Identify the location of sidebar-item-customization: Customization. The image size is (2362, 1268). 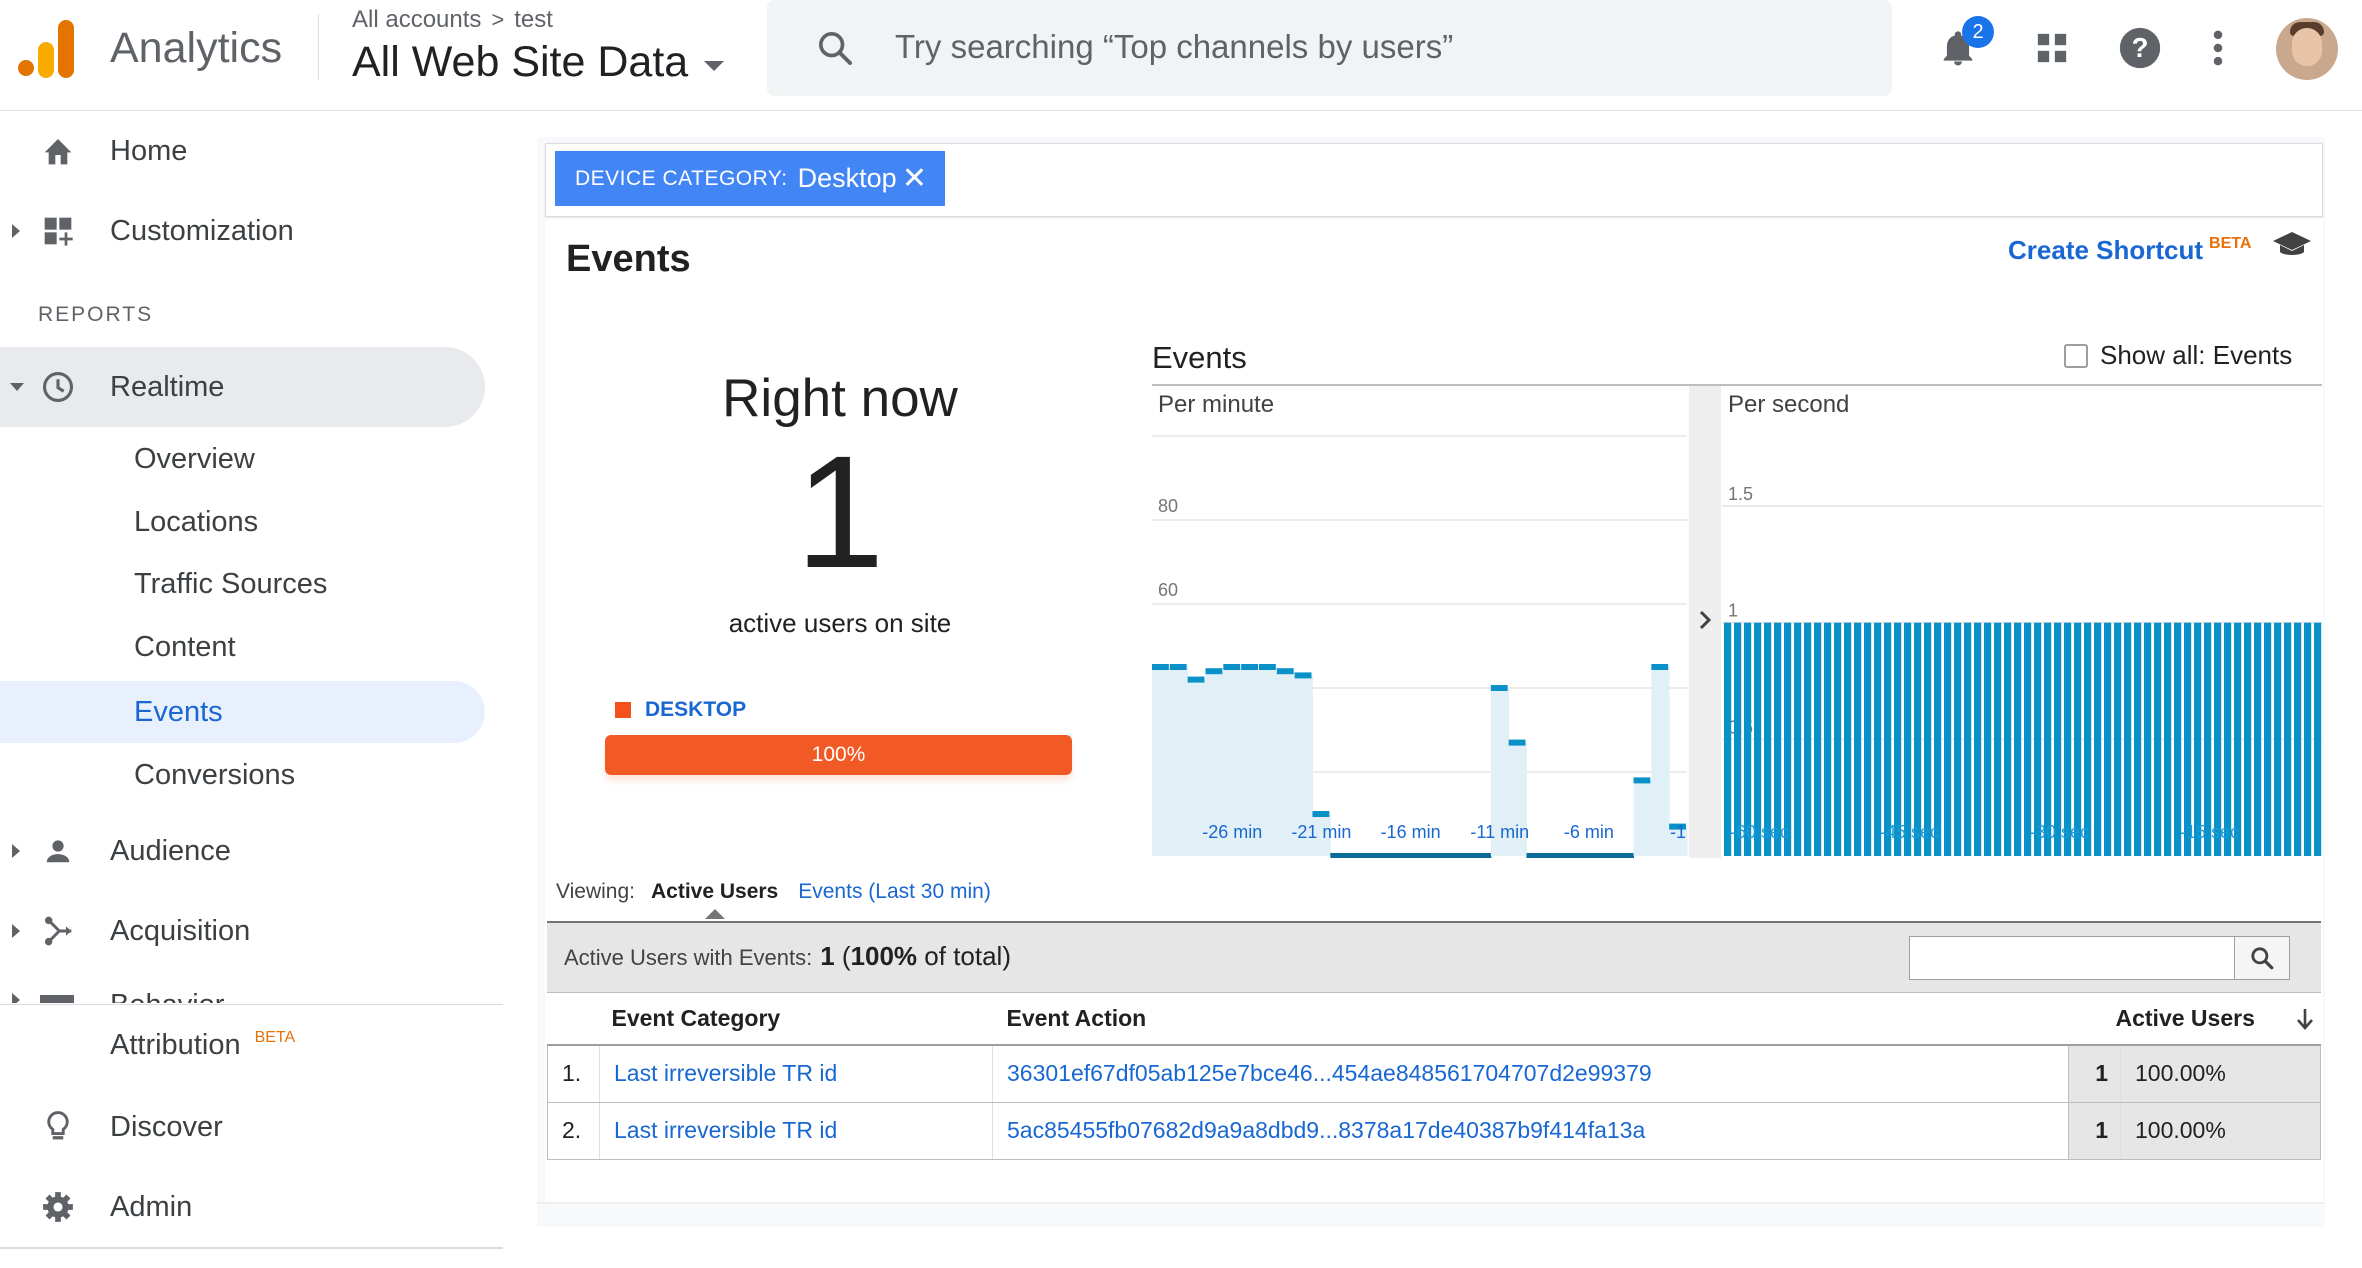
(242, 231).